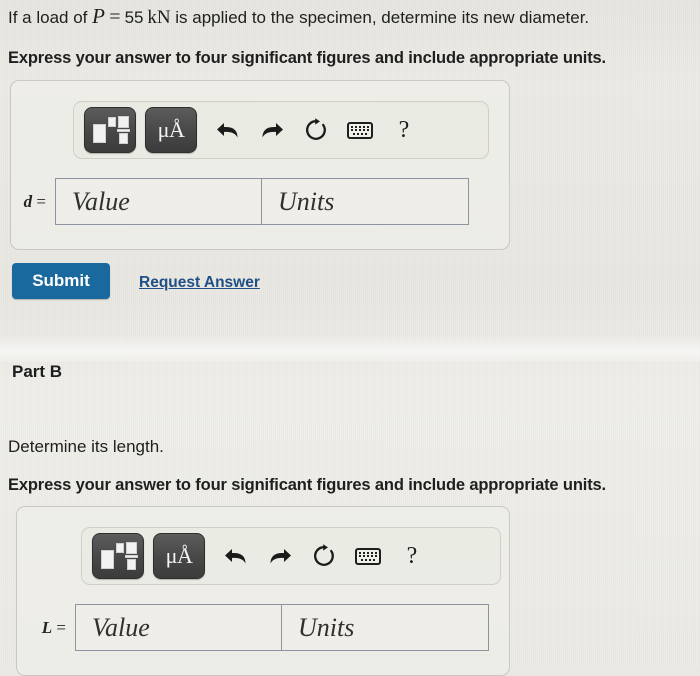 This screenshot has height=676, width=700. I want to click on request-answer-link: Request Answer, so click(199, 283).